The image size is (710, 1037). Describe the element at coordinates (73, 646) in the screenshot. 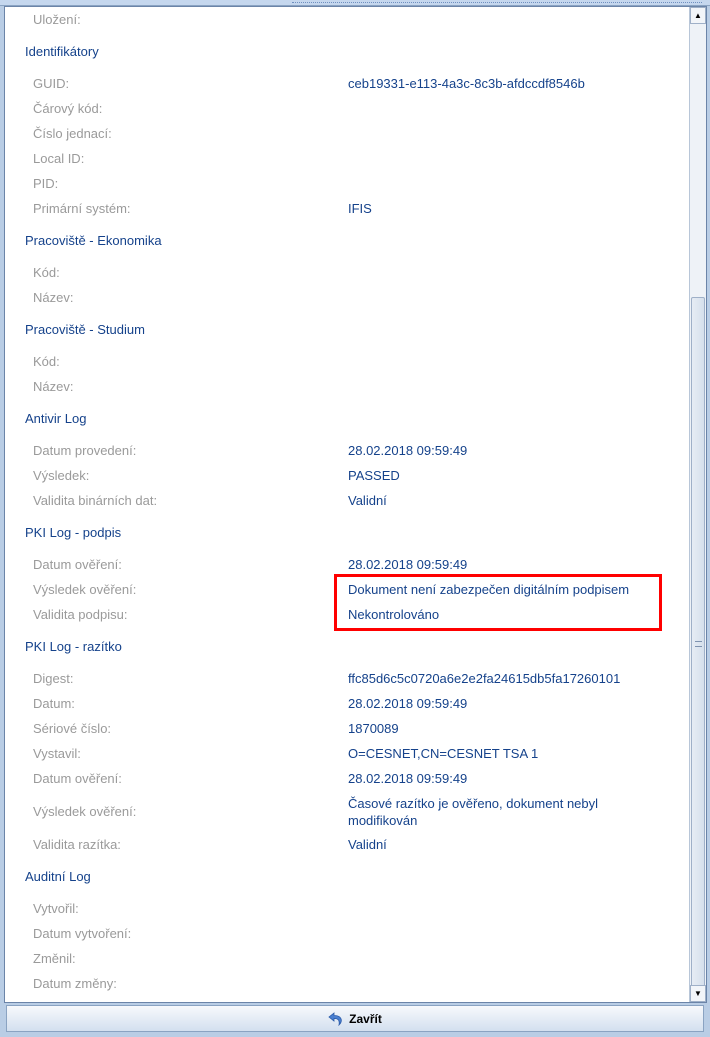

I see `section-header: PKI Log - razítko` at that location.